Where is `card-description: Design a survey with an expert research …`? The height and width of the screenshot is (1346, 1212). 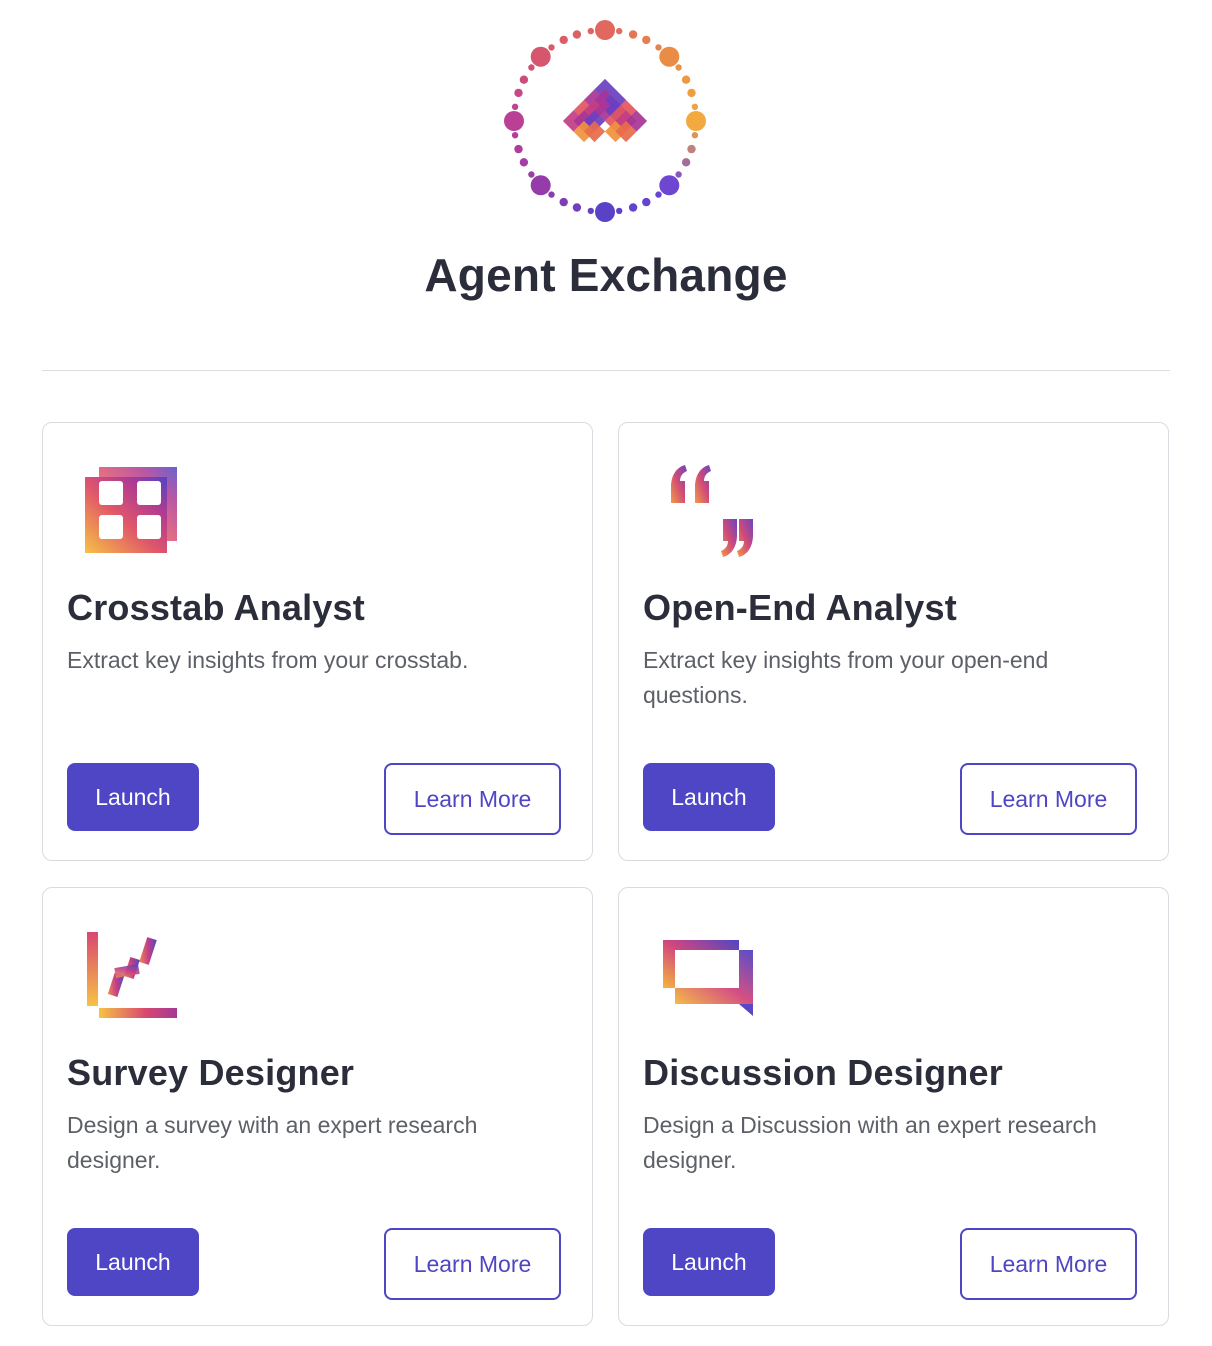 card-description: Design a survey with an expert research … is located at coordinates (272, 1142).